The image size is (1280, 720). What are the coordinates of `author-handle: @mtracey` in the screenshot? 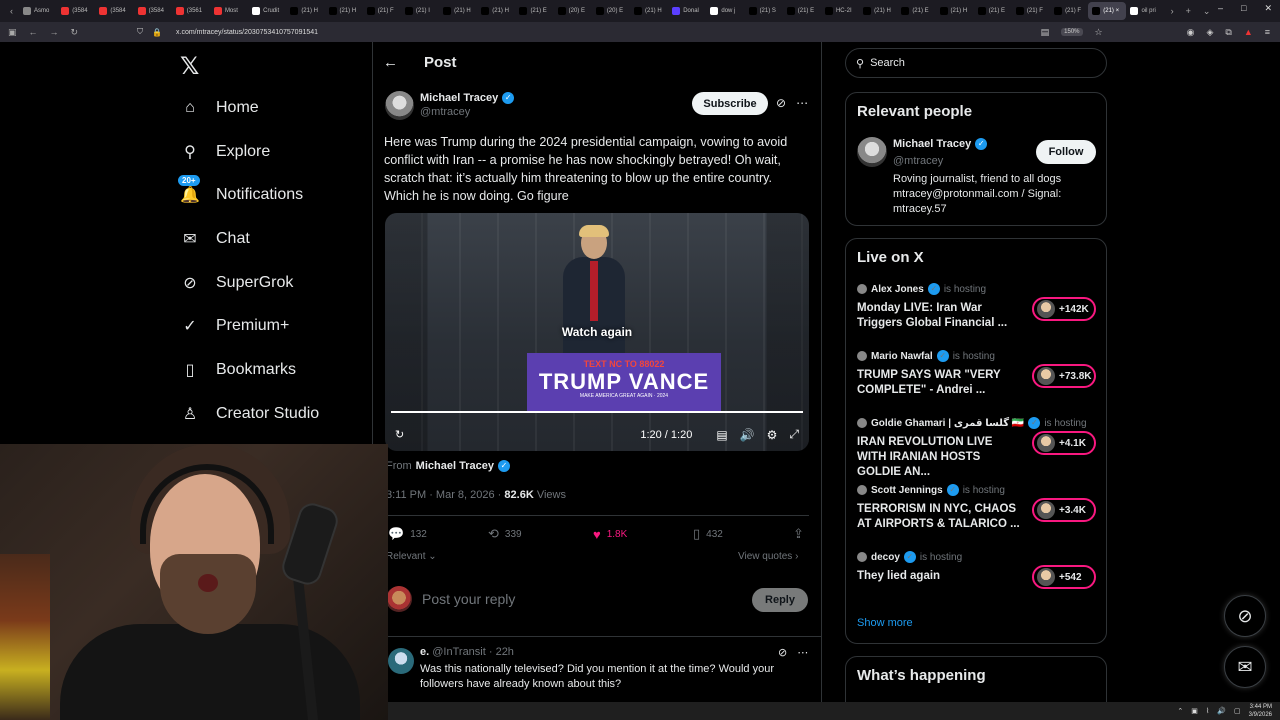 It's located at (467, 112).